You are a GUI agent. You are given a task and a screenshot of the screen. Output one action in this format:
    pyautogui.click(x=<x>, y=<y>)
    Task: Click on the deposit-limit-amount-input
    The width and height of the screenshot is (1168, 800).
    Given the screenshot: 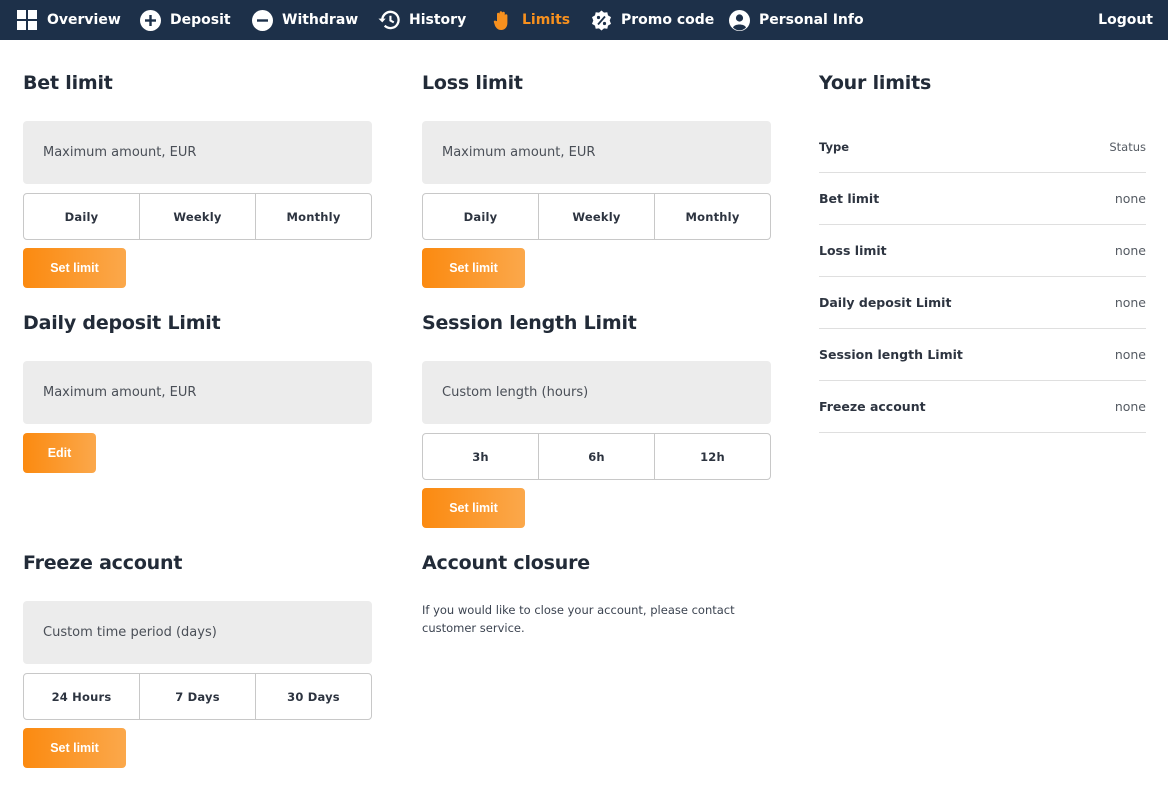 What is the action you would take?
    pyautogui.click(x=197, y=392)
    